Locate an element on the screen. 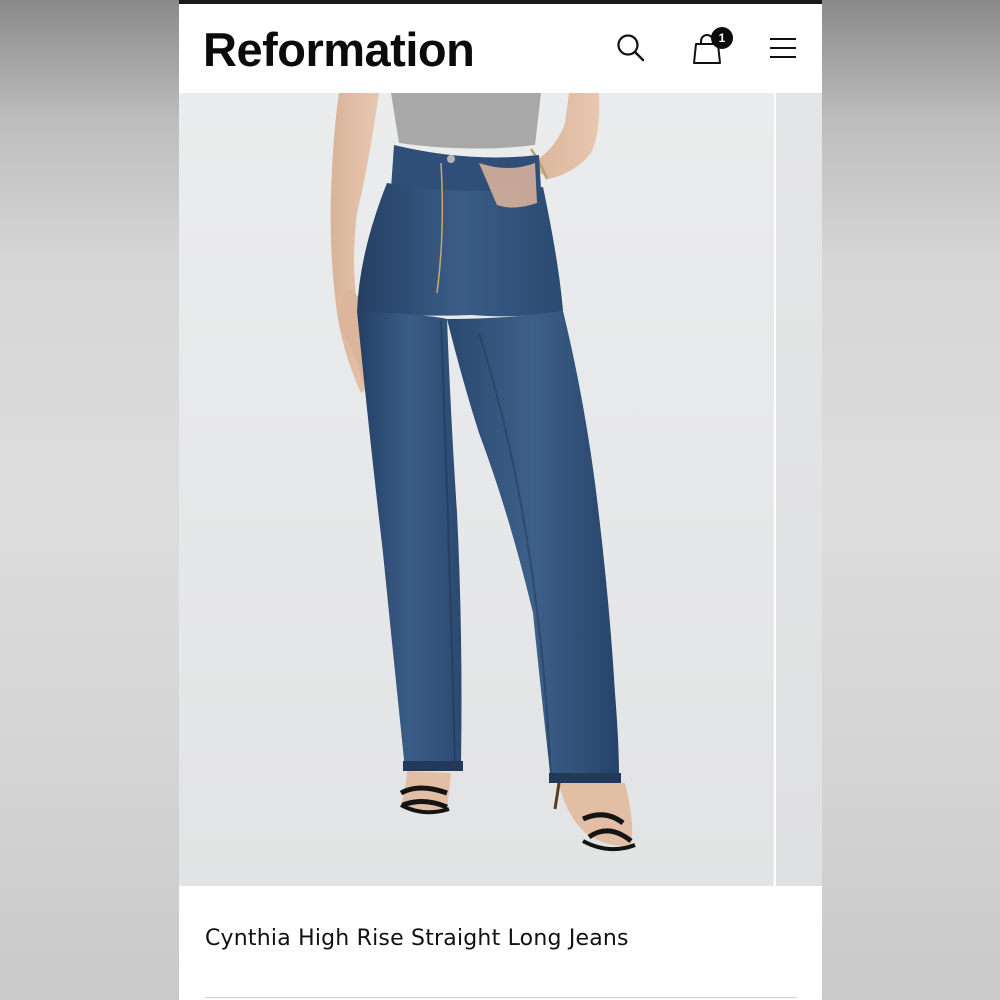 The width and height of the screenshot is (1000, 1000). hamburger-menu-icon is located at coordinates (783, 48).